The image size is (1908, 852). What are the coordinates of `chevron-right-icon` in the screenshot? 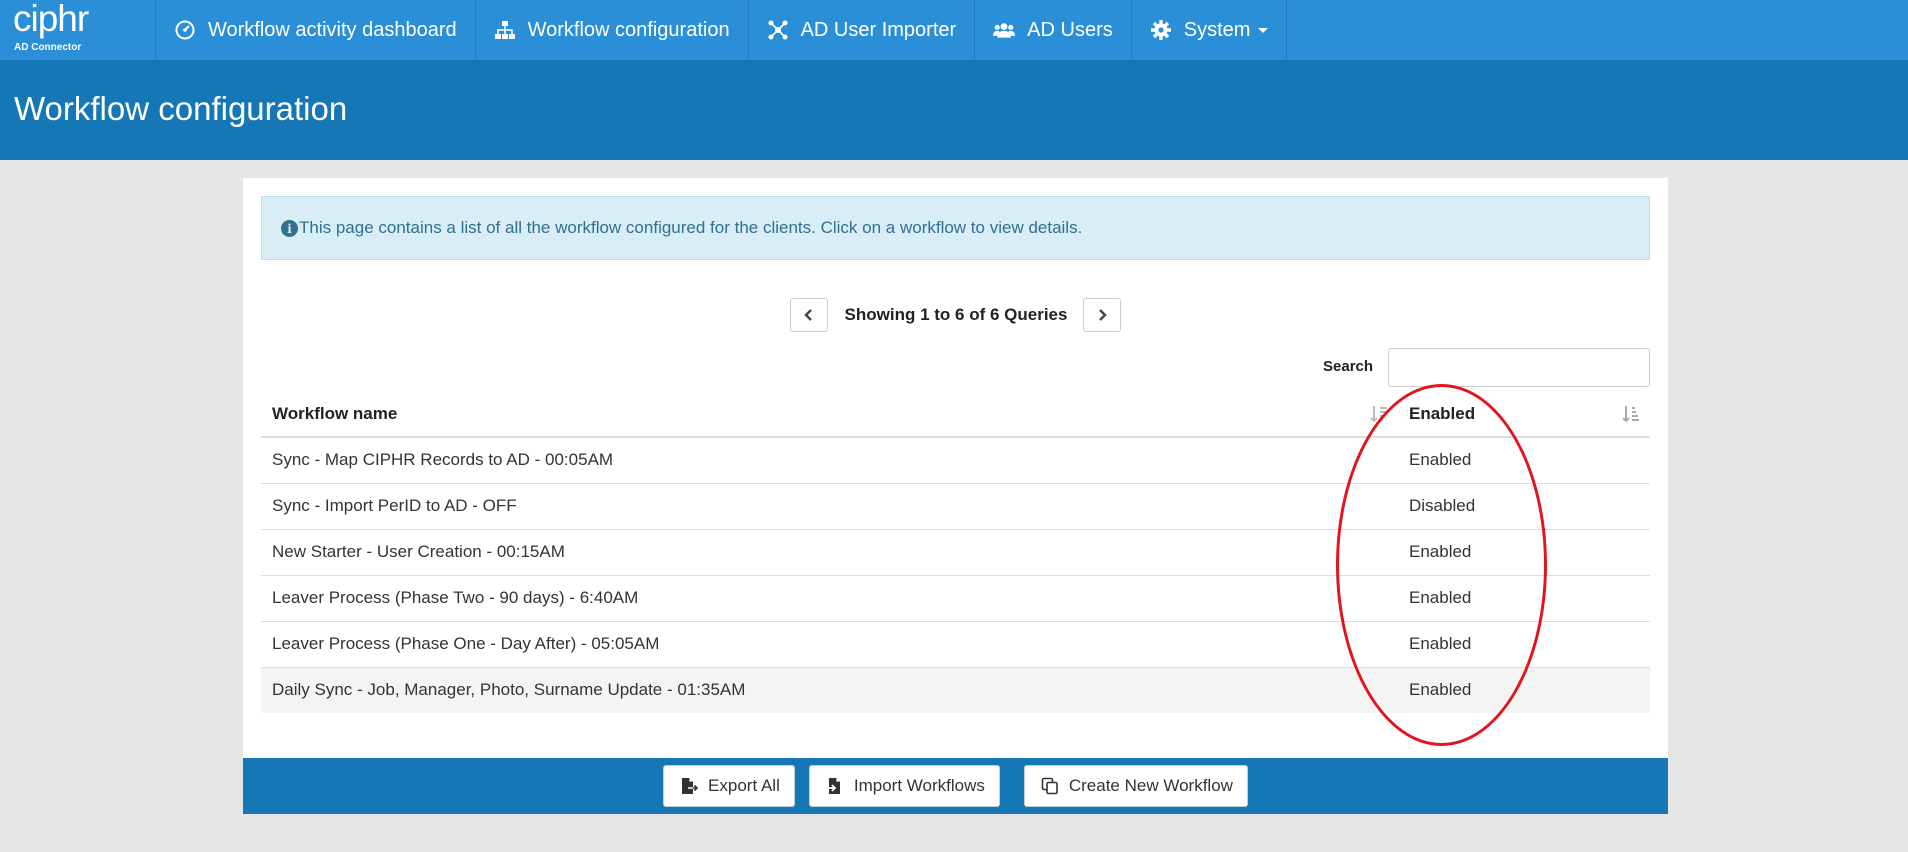 It's located at (1103, 315).